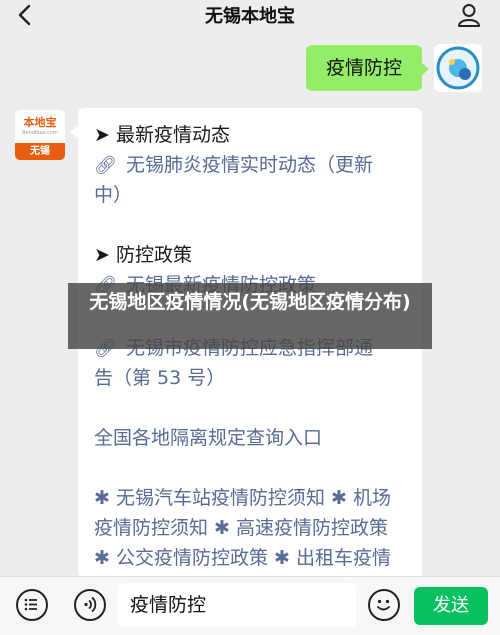 This screenshot has width=500, height=635. I want to click on caption-overlay-text: 无锡地区疫情情况(无锡地区疫情分布), so click(250, 302).